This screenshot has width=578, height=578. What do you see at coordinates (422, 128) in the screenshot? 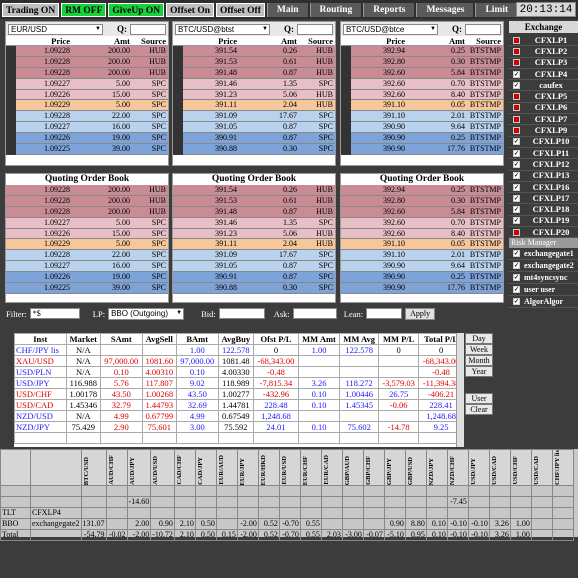
I see `book-row: 390.90 9.64 BTSTMP` at bounding box center [422, 128].